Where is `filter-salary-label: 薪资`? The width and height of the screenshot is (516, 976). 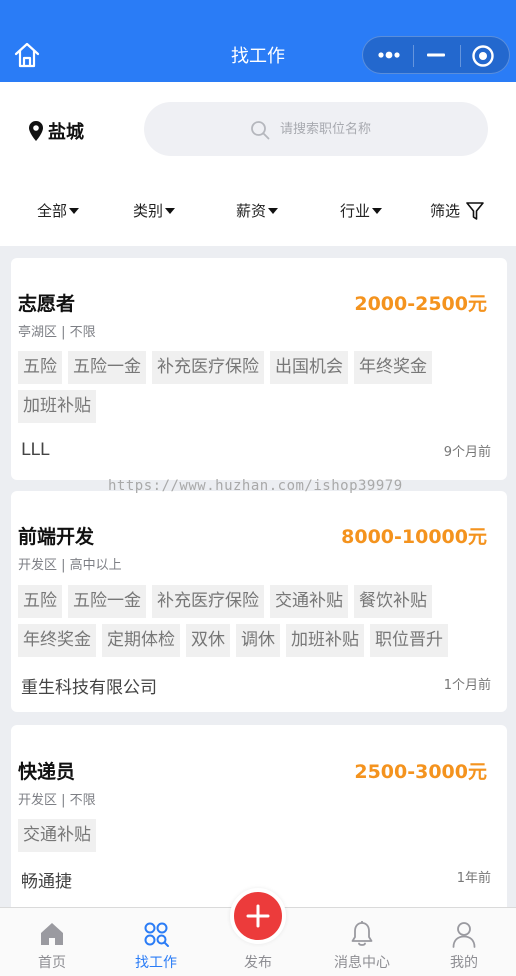 filter-salary-label: 薪资 is located at coordinates (251, 211).